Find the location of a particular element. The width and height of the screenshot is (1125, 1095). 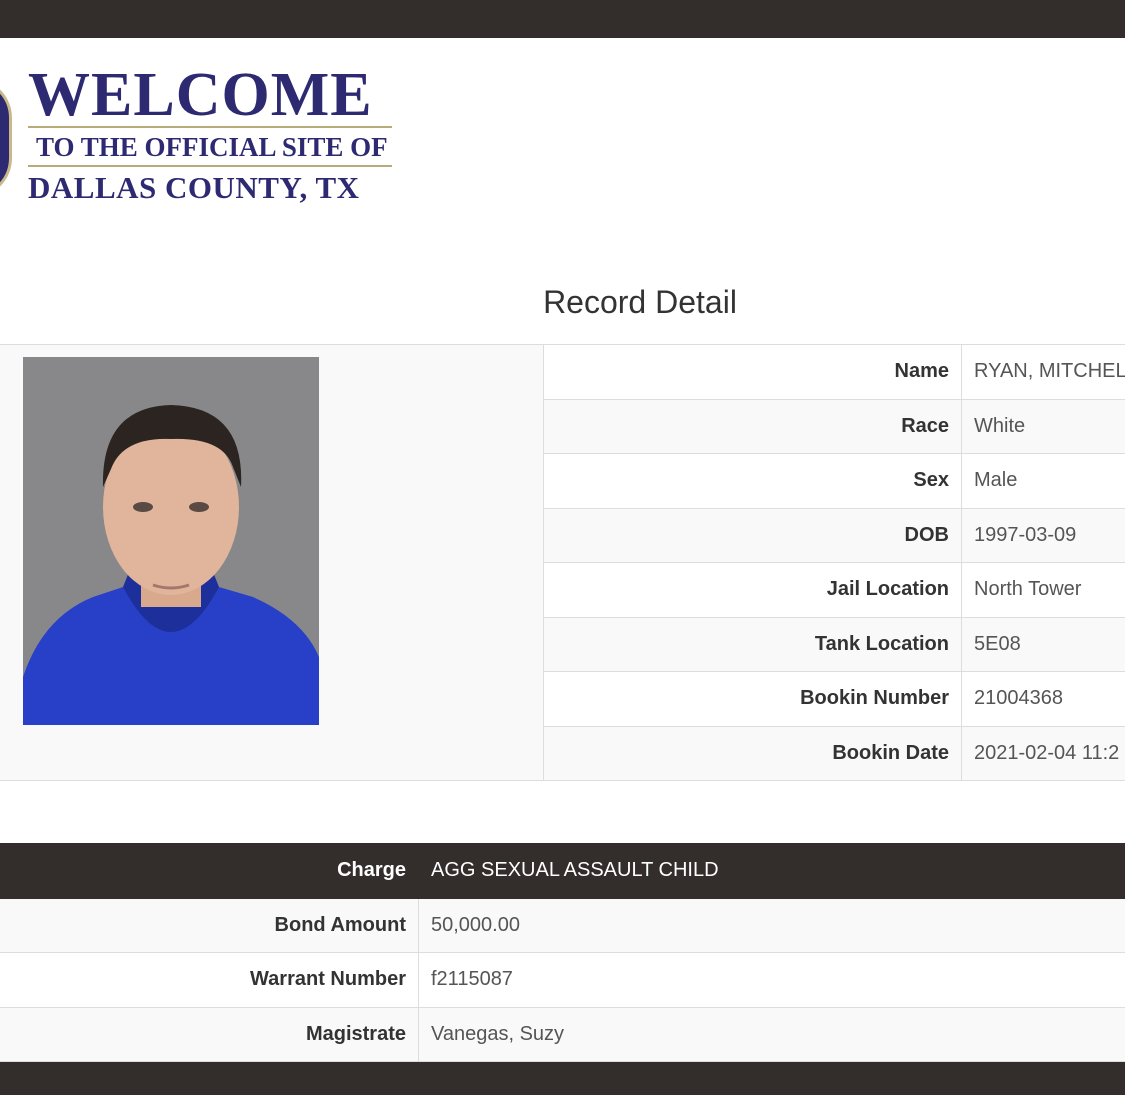

table-row: Charge AGG SEXUAL ASSAULT CHILD is located at coordinates (562, 871).